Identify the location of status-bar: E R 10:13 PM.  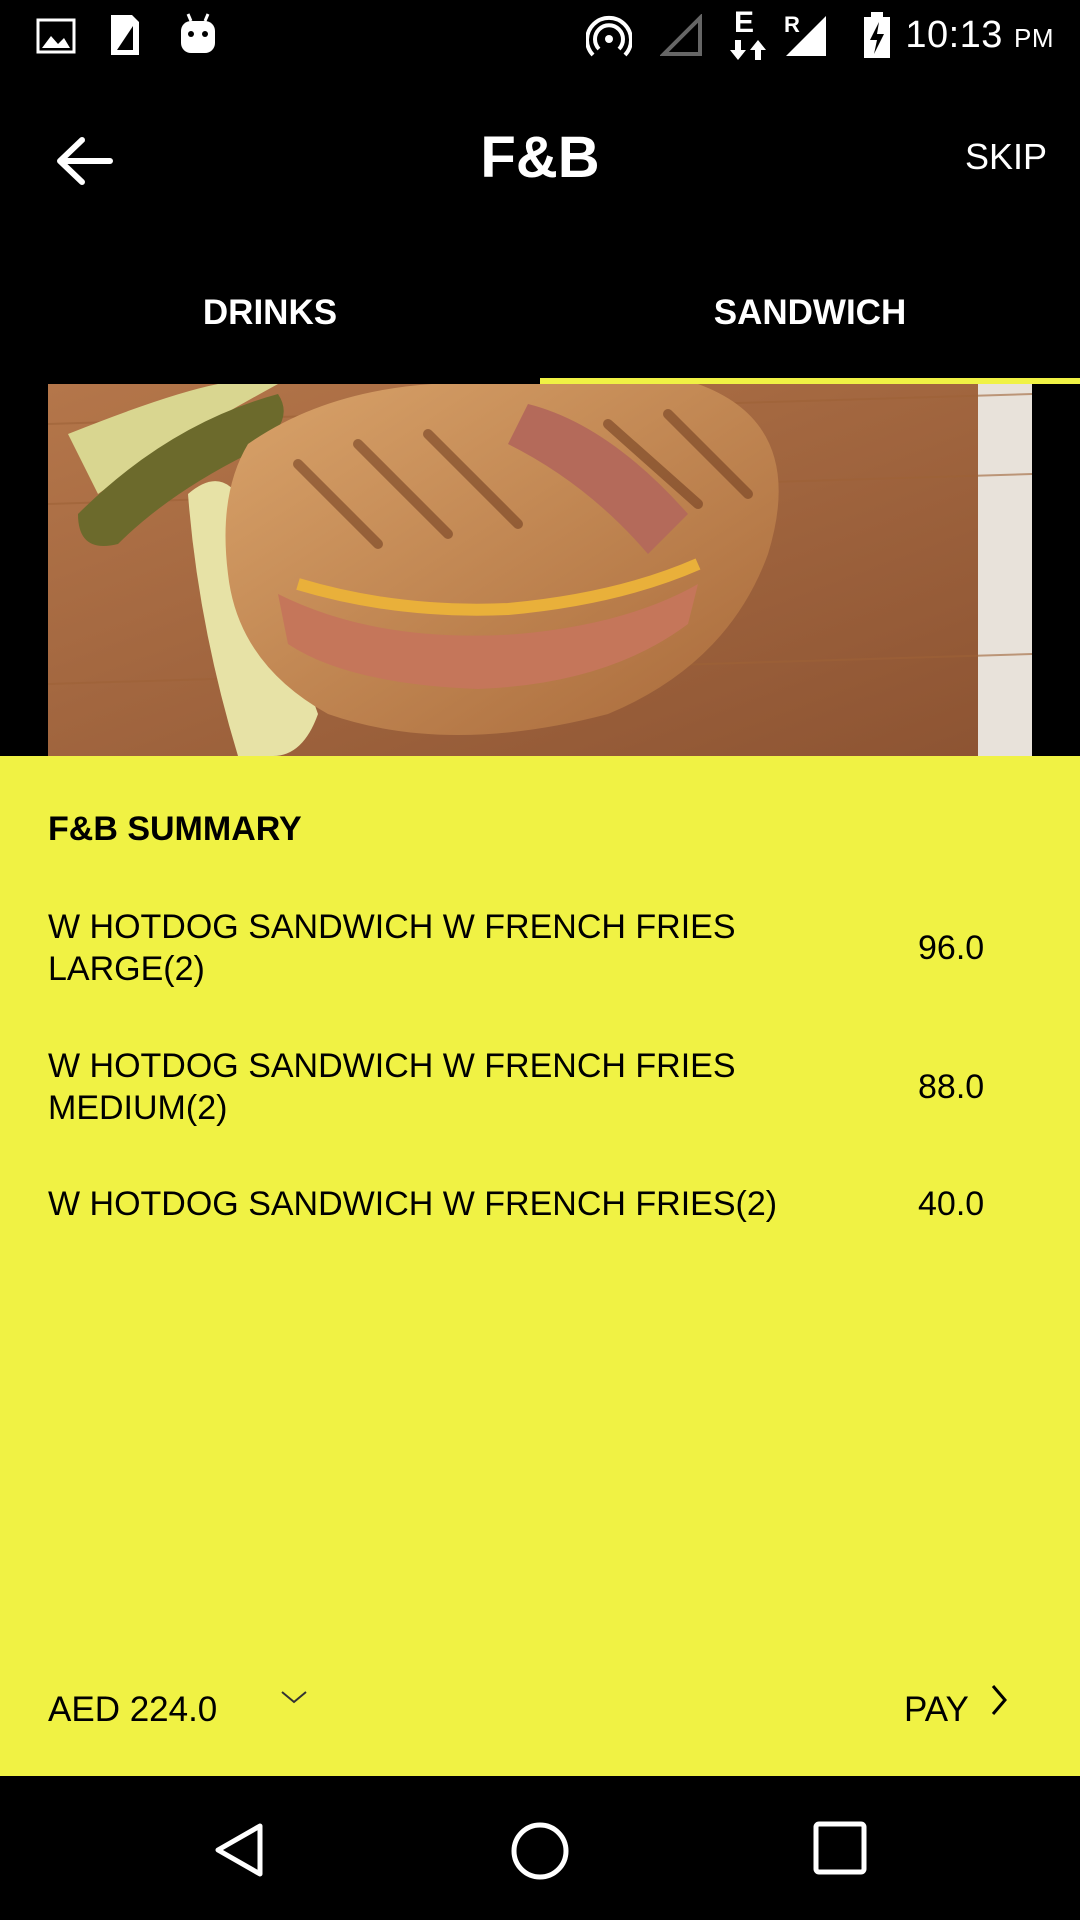
(540, 36).